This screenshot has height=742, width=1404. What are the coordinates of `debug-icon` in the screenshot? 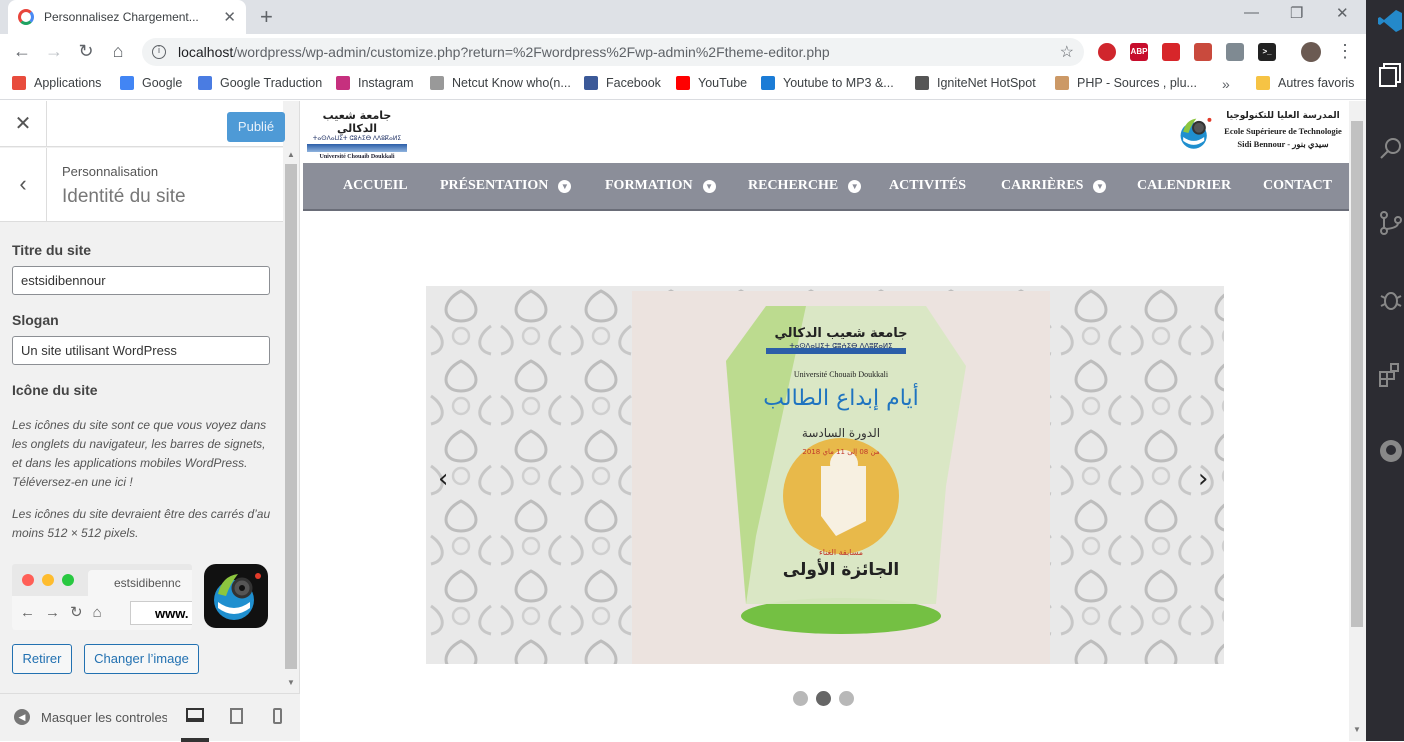 It's located at (1391, 299).